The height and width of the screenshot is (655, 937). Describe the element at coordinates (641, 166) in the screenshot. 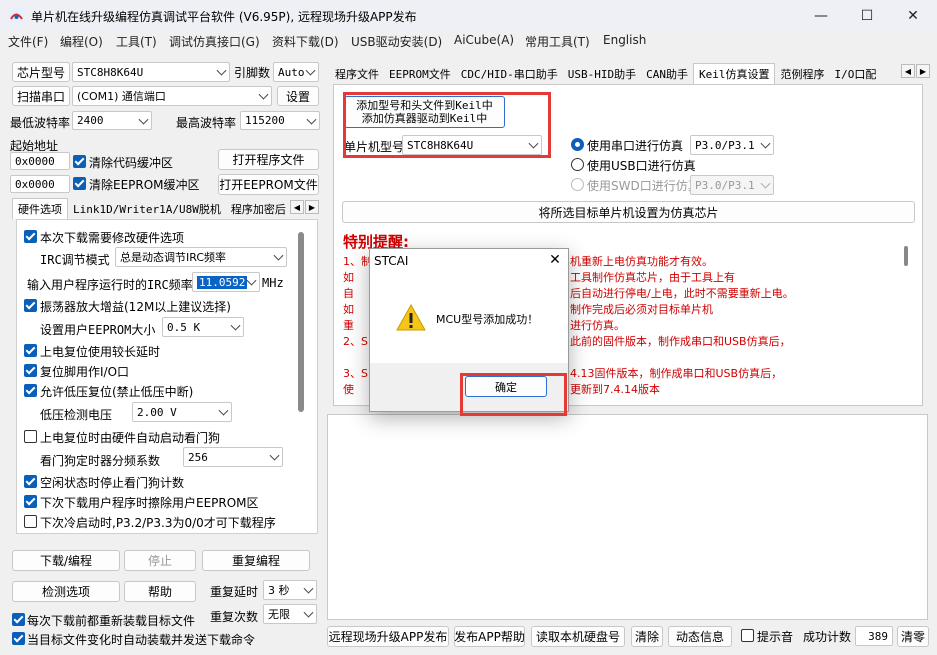

I see `usb-sim-label: 使用USB口进行仿真` at that location.